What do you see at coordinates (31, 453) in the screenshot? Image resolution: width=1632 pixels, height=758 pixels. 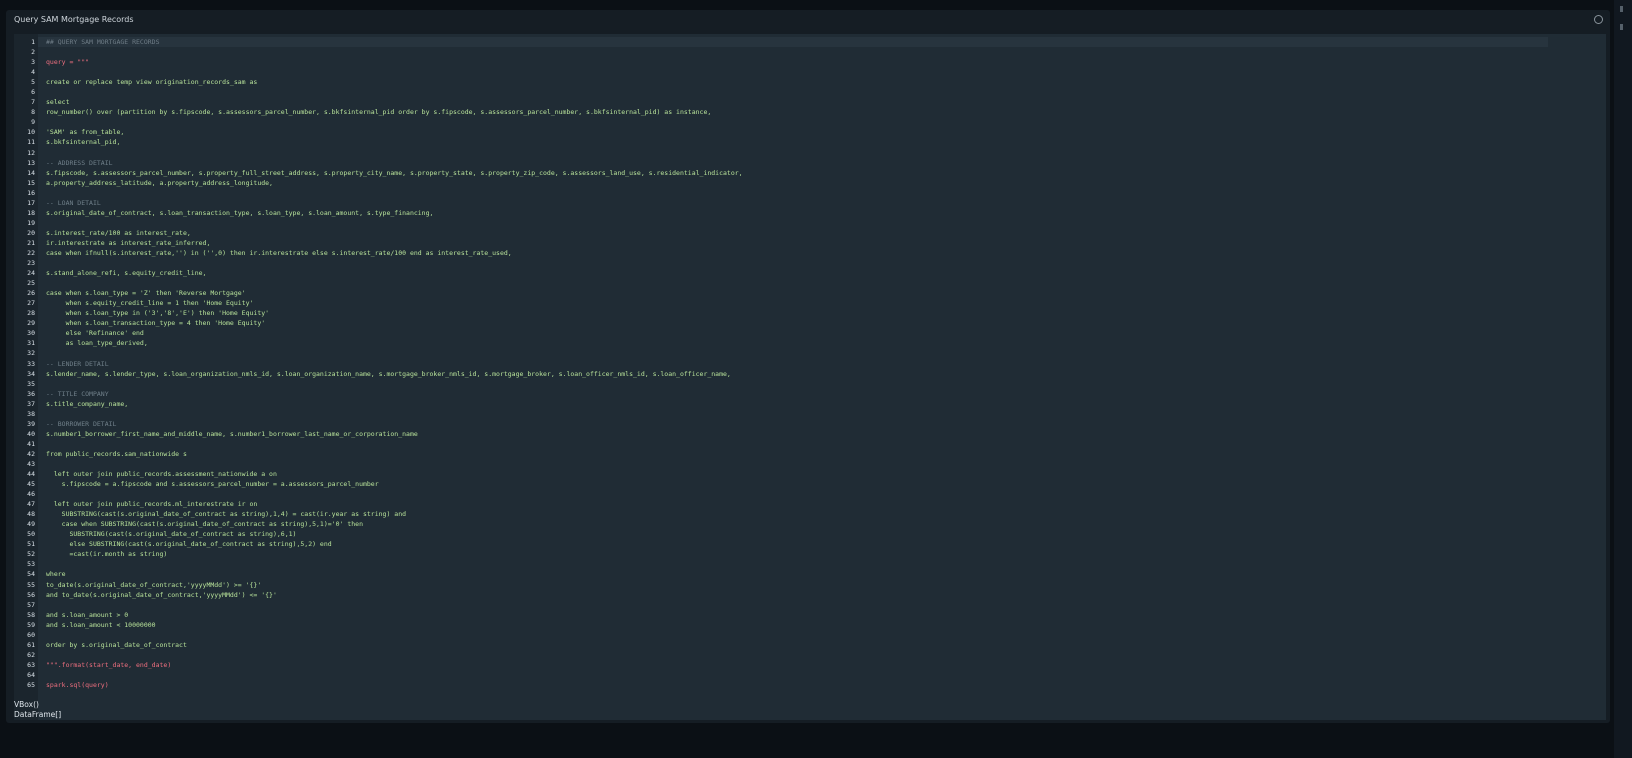 I see `line-number: 42` at bounding box center [31, 453].